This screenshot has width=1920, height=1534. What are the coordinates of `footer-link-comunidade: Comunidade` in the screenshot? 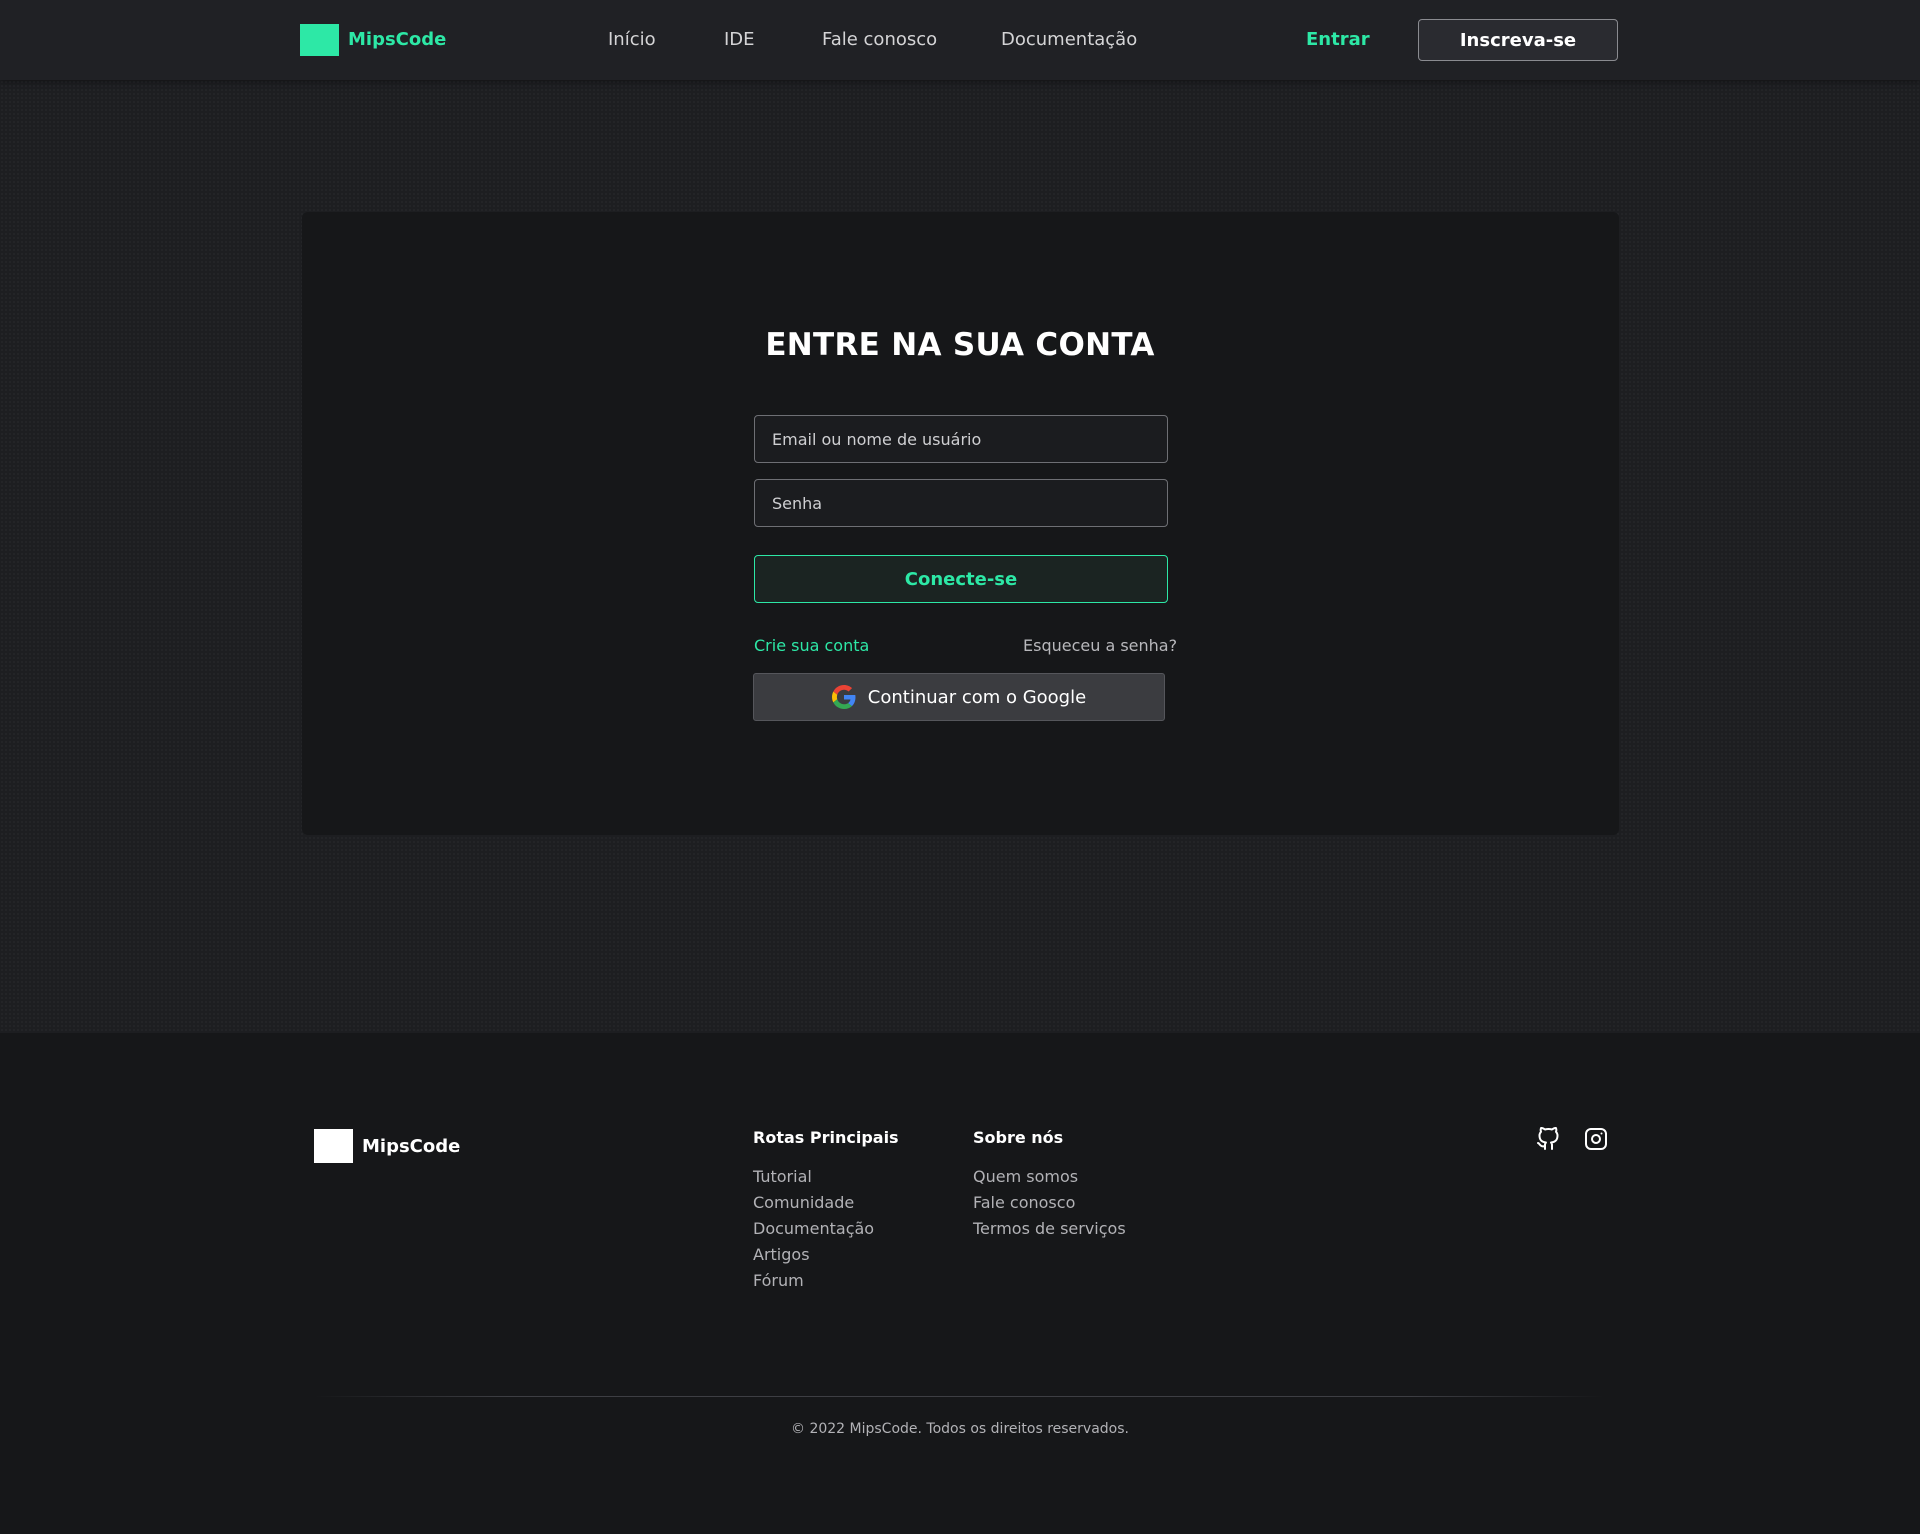 It's located at (803, 1203).